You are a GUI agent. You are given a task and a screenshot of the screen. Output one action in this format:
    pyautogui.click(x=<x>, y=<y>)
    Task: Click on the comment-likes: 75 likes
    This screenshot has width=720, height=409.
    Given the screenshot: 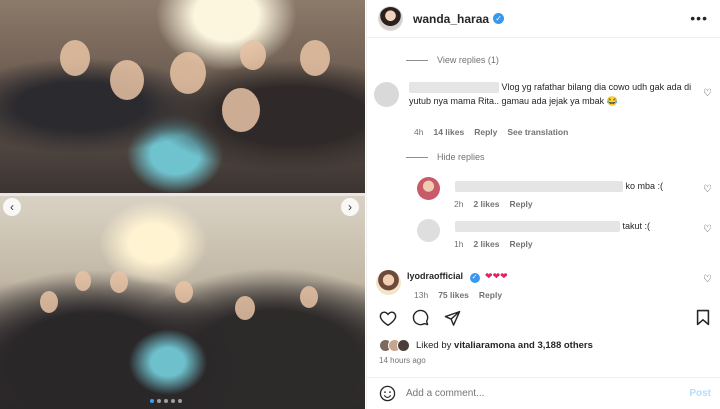 What is the action you would take?
    pyautogui.click(x=453, y=295)
    